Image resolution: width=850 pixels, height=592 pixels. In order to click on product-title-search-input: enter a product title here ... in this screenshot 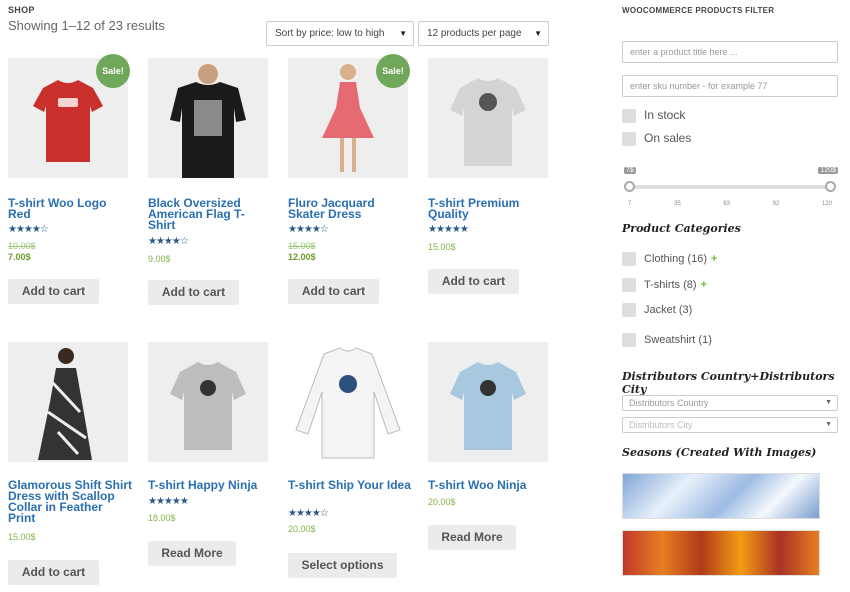, I will do `click(730, 52)`.